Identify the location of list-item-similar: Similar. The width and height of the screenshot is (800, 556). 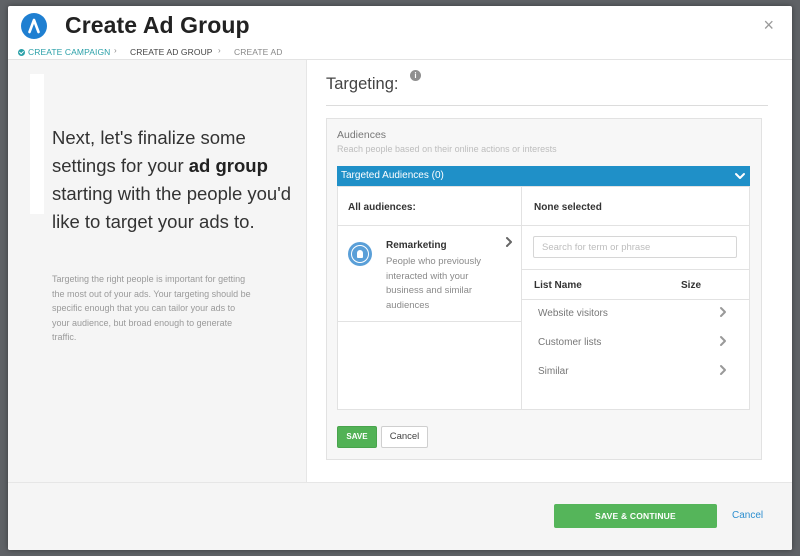
(635, 372).